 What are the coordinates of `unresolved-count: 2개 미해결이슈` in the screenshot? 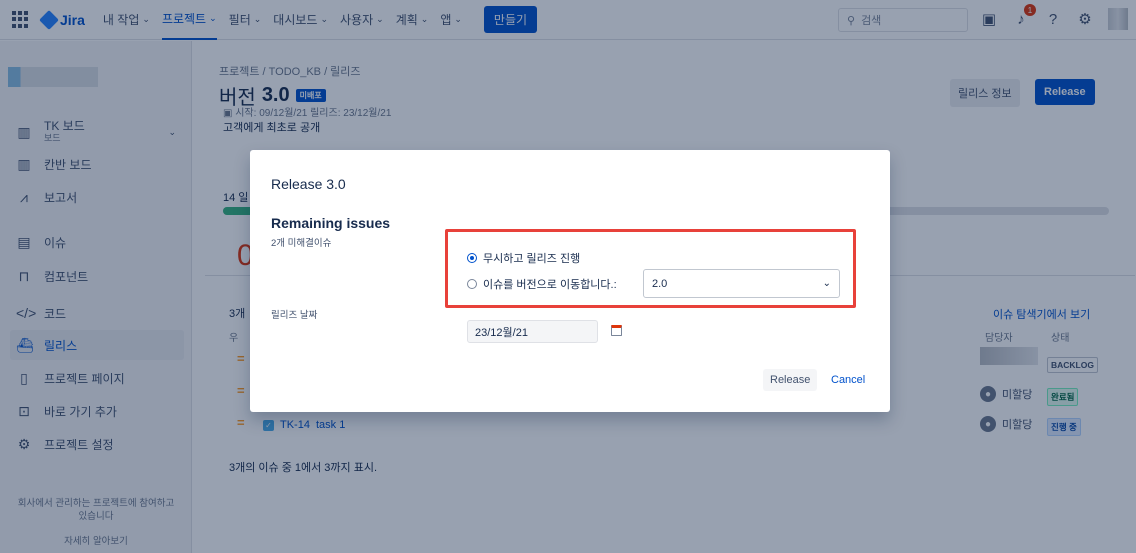 It's located at (301, 243).